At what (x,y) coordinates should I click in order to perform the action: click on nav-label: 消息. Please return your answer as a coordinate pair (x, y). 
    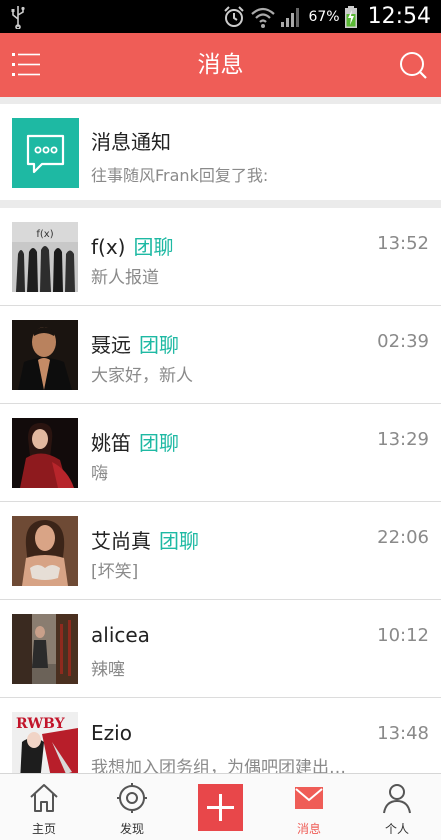
    Looking at the image, I should click on (308, 829).